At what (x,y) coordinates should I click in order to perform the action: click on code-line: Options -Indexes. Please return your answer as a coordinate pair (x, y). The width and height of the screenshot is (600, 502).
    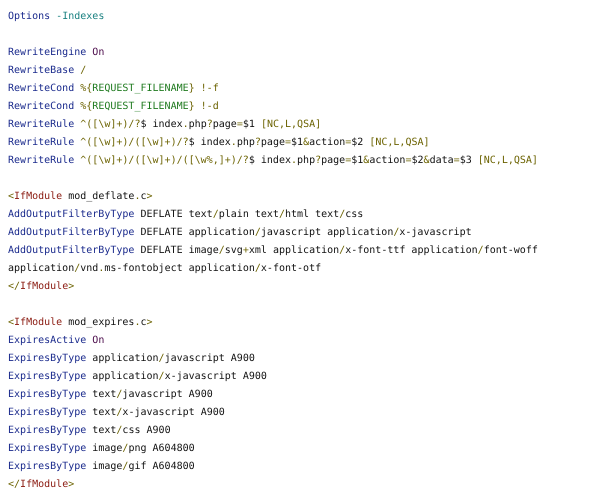
    Looking at the image, I should click on (56, 17).